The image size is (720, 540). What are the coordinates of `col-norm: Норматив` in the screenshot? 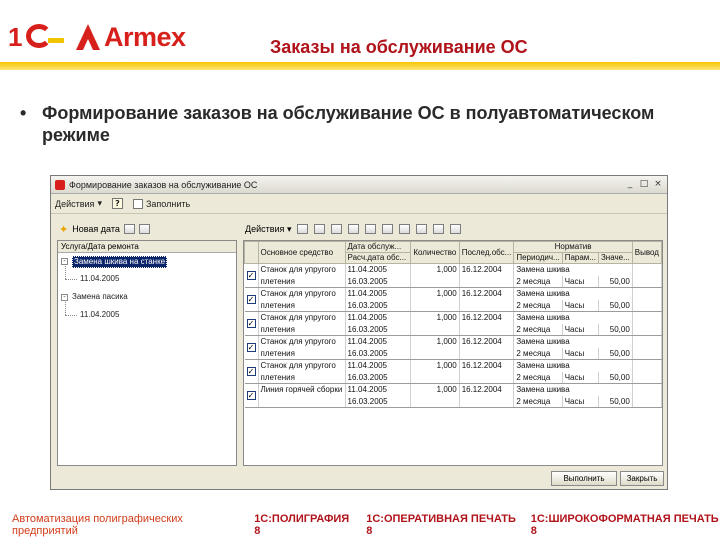 It's located at (573, 247).